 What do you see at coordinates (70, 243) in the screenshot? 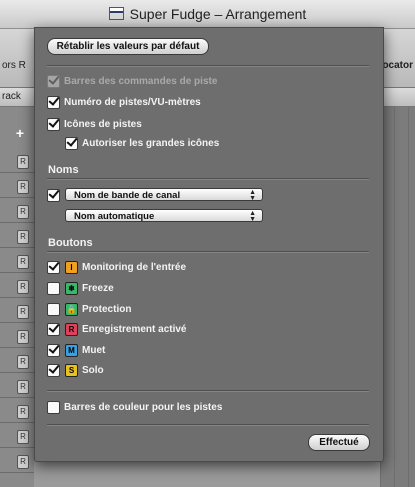
I see `buttons-section-title: Boutons` at bounding box center [70, 243].